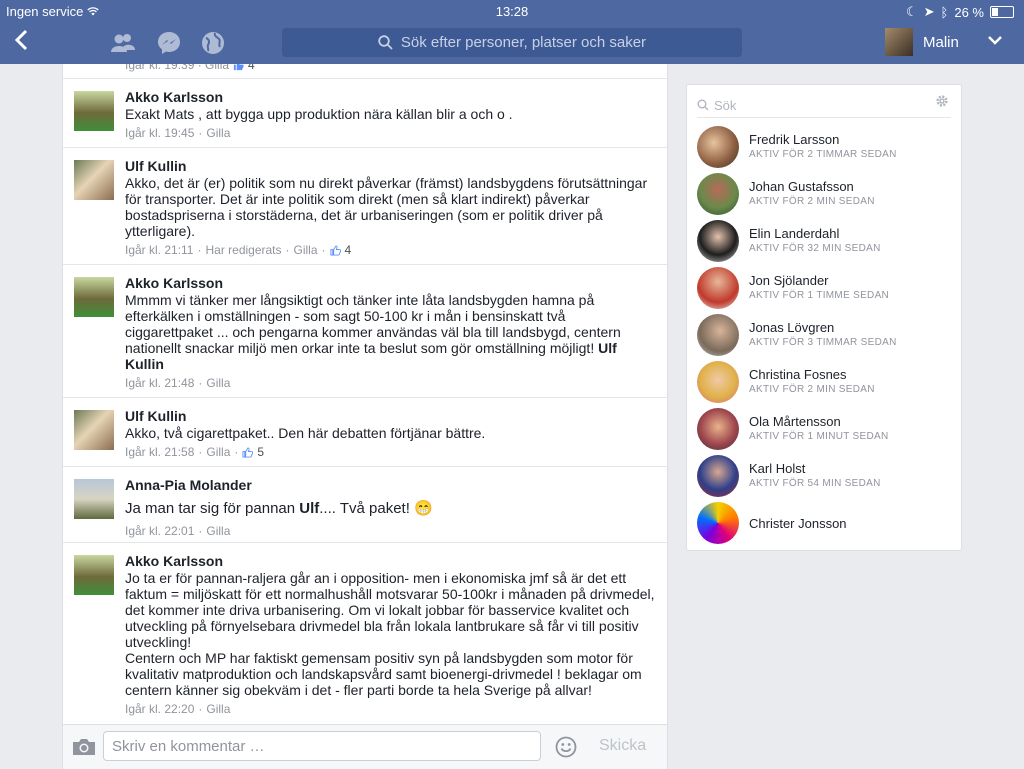 This screenshot has height=769, width=1024. What do you see at coordinates (824, 105) in the screenshot?
I see `chat-search-input: Sök` at bounding box center [824, 105].